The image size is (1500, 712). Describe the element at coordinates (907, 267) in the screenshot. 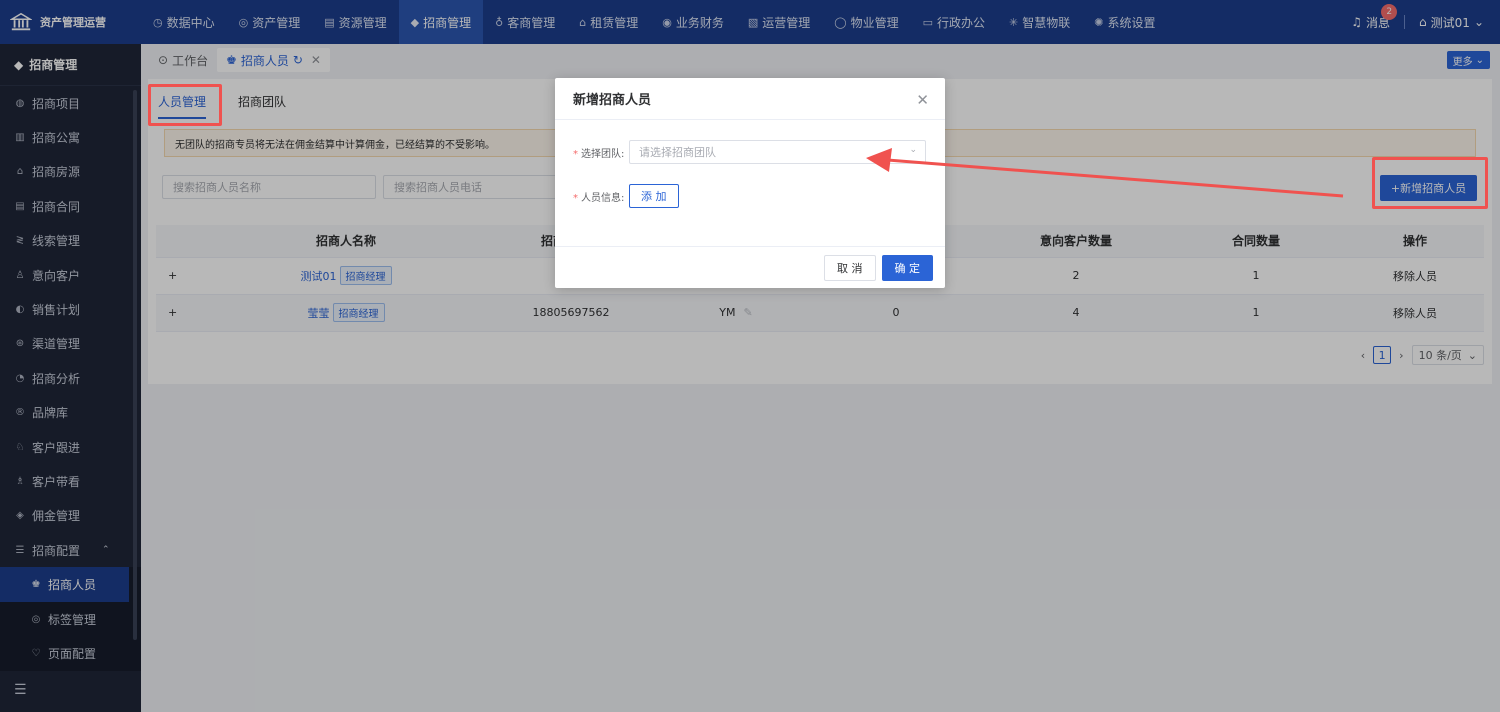

I see `confirm-button: 确 定` at that location.